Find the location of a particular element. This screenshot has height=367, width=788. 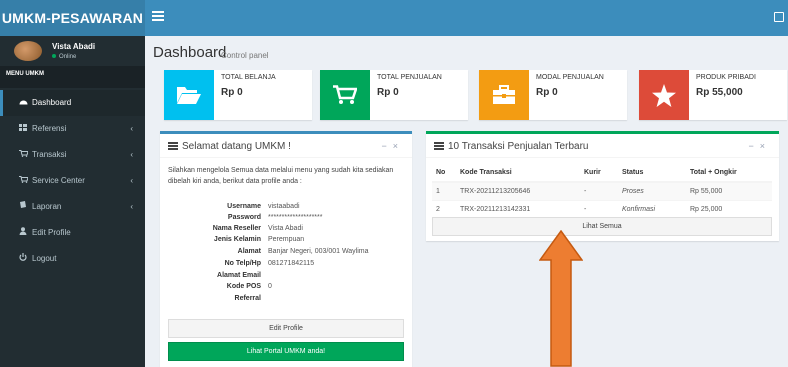

field-key: No Telp/Hp is located at coordinates (242, 263).